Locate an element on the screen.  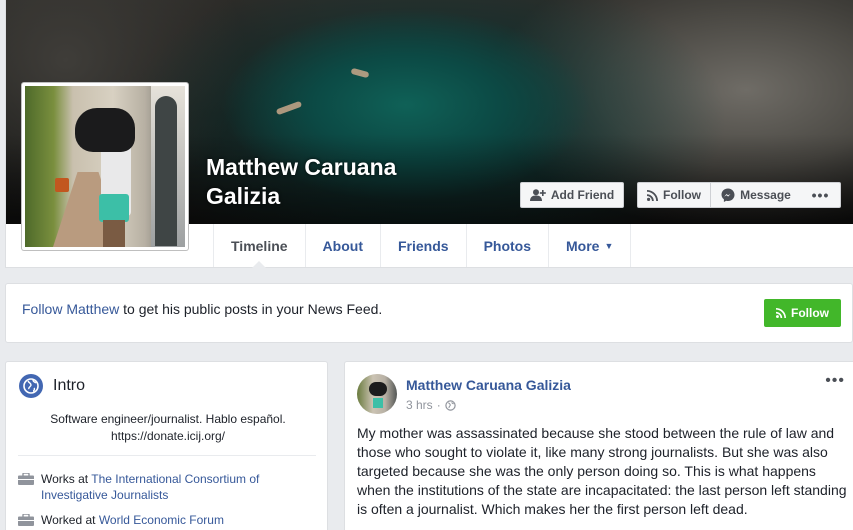
public-globe-icon is located at coordinates (450, 405).